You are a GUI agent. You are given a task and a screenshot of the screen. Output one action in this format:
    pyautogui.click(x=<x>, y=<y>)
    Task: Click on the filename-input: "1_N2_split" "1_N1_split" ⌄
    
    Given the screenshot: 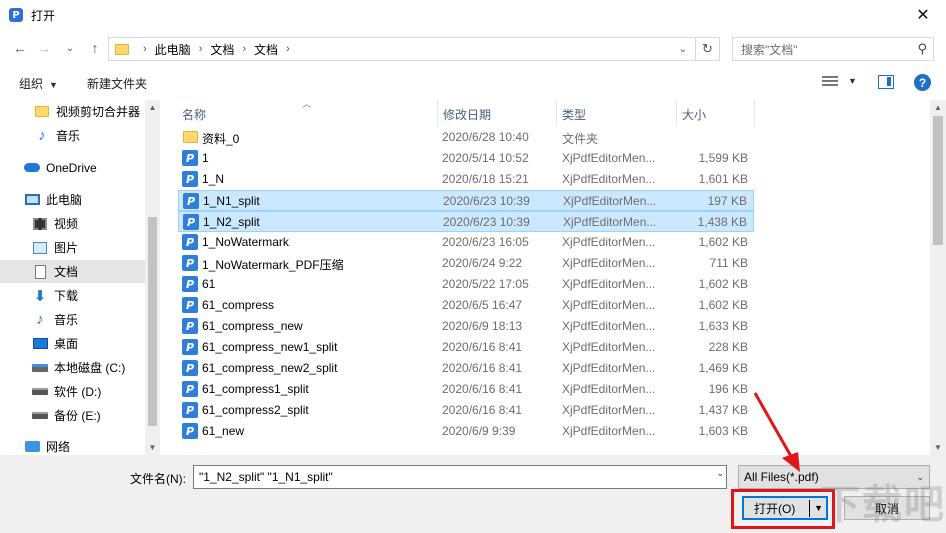 What is the action you would take?
    pyautogui.click(x=460, y=477)
    